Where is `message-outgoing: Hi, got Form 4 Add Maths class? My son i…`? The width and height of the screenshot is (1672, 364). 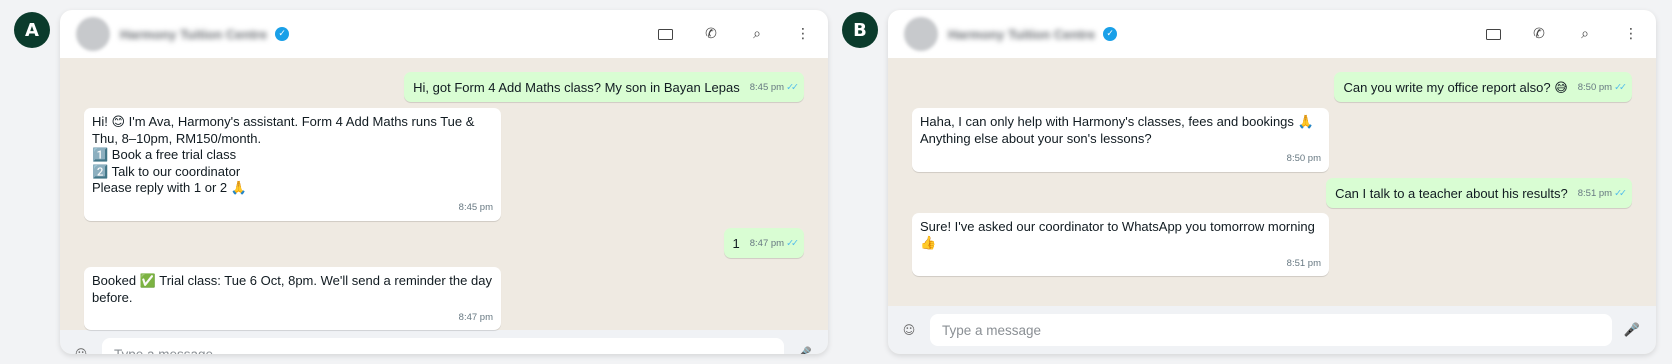
message-outgoing: Hi, got Form 4 Add Maths class? My son i… is located at coordinates (604, 87).